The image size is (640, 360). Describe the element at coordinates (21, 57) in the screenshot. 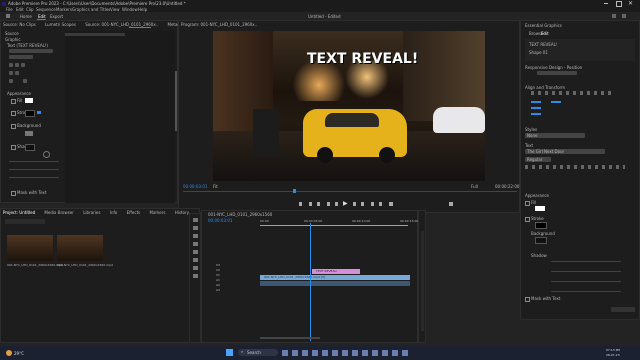

I see `font-style-dropdown` at that location.